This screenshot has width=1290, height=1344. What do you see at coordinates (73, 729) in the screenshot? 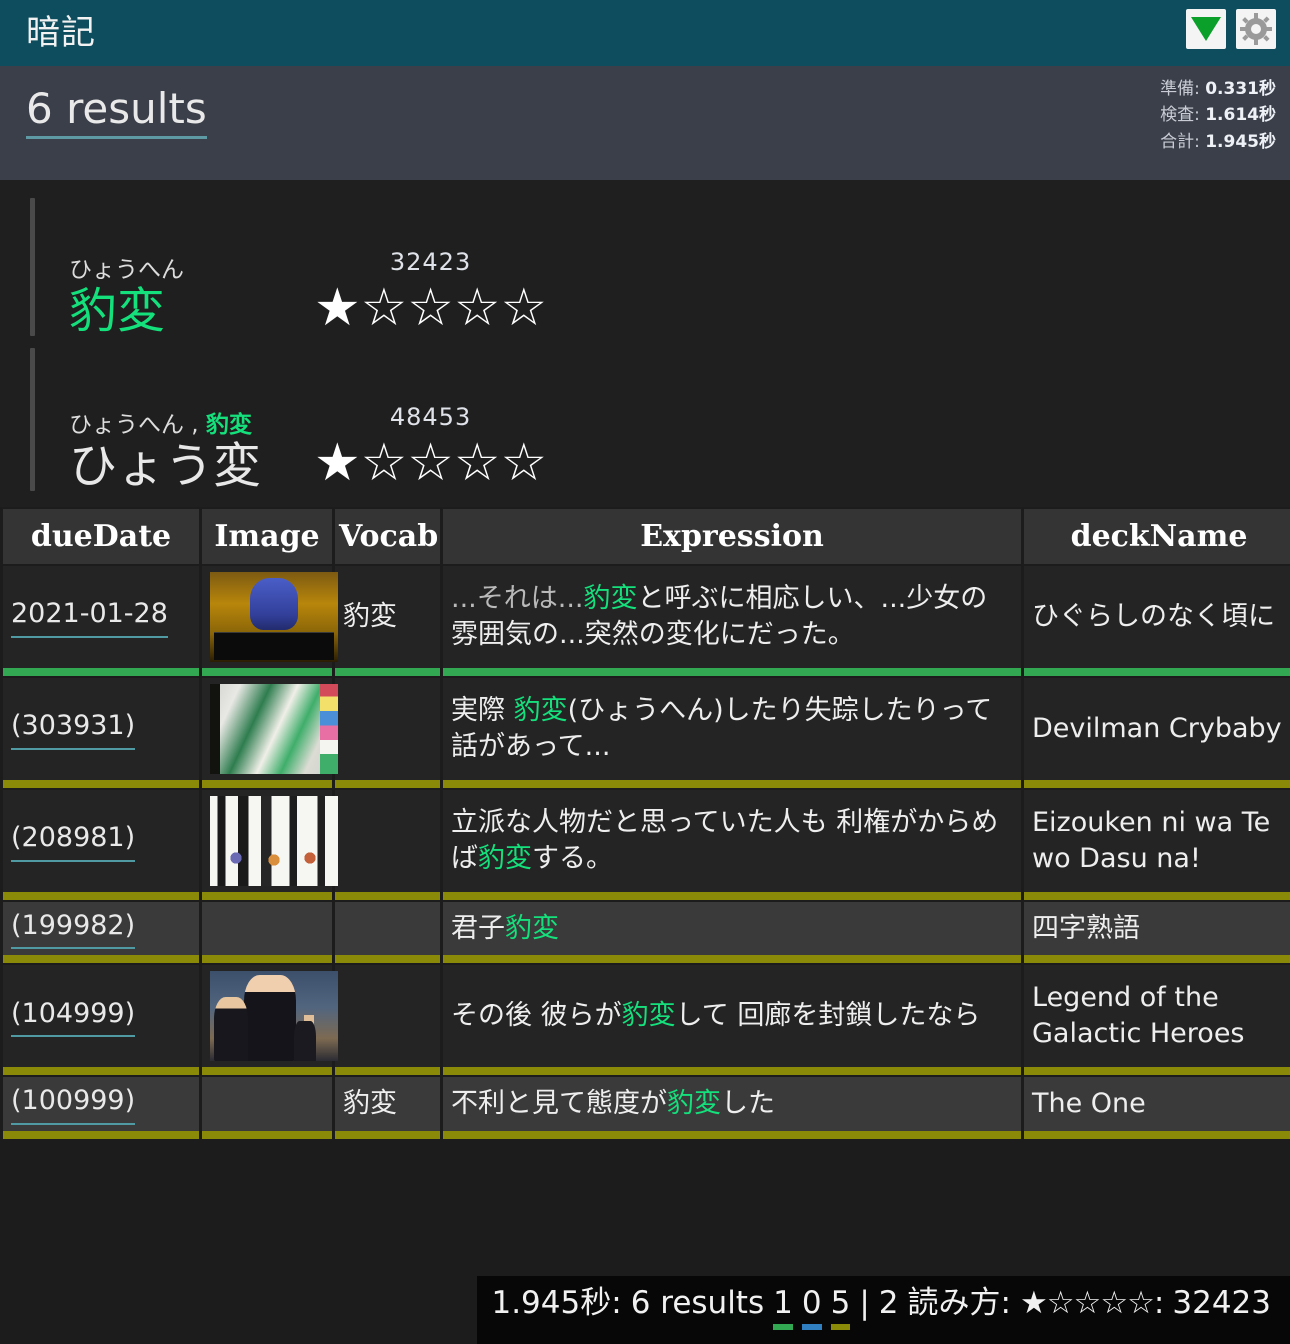
I see `duedate-link: (303931)` at bounding box center [73, 729].